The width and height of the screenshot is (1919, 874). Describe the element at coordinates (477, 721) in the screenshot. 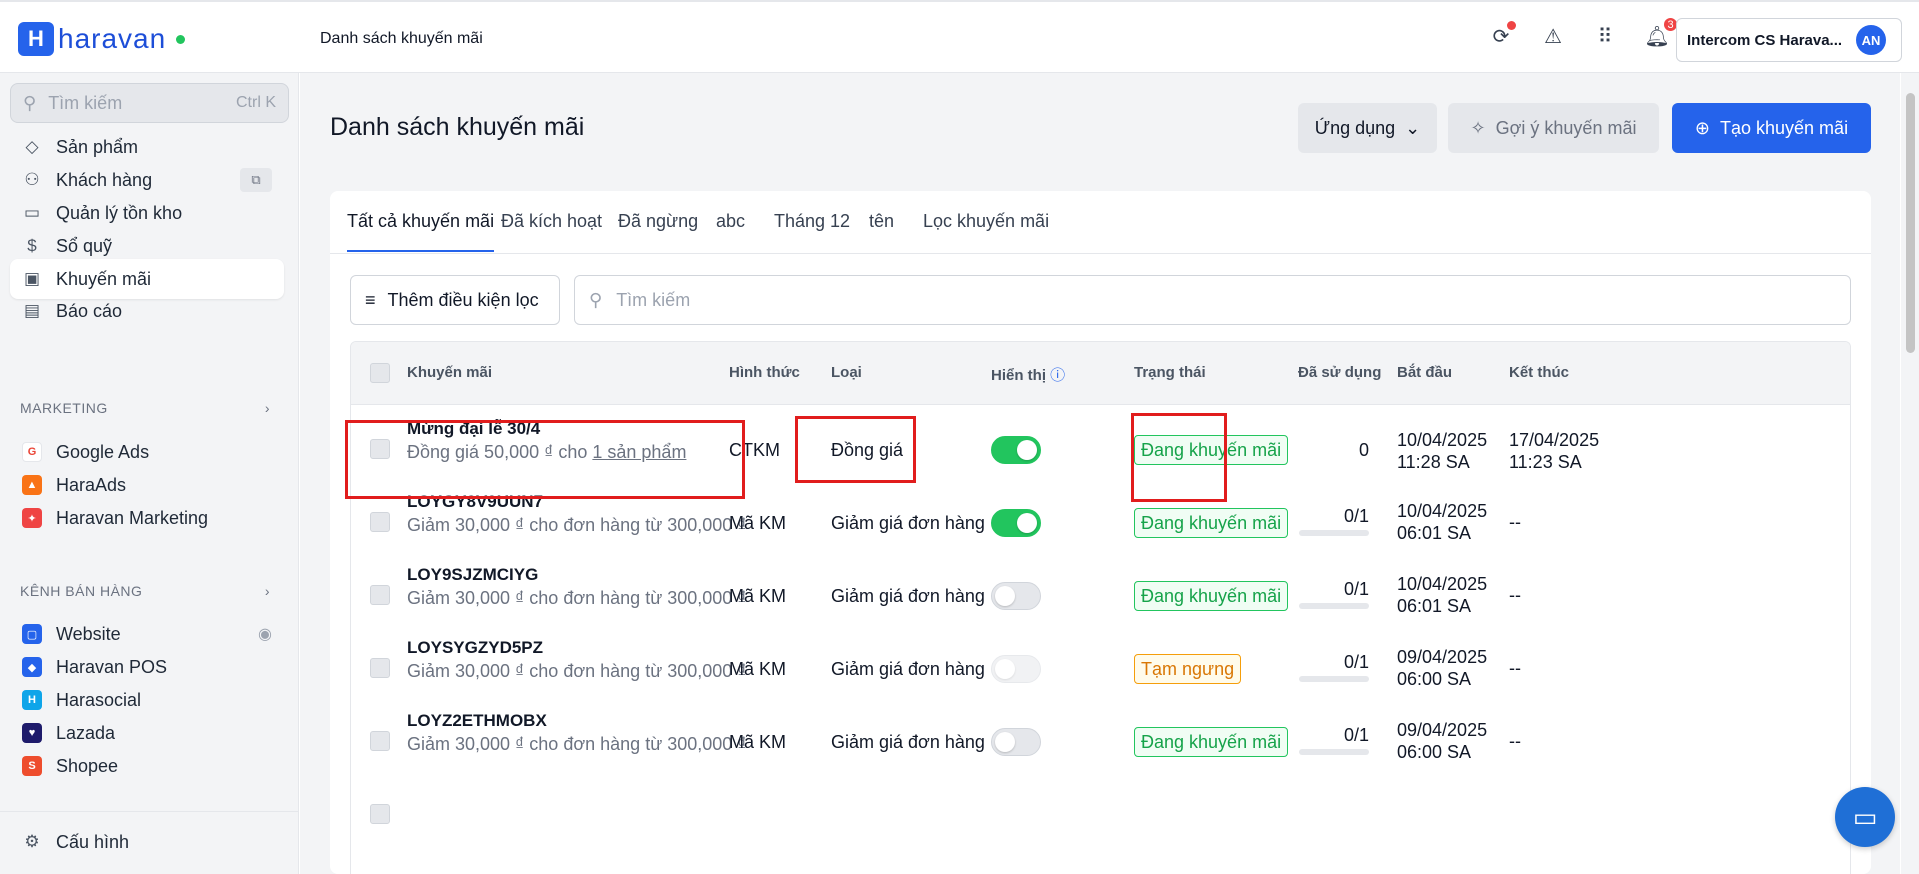

I see `promotion-name: LOYZ2ETHMOBX` at that location.